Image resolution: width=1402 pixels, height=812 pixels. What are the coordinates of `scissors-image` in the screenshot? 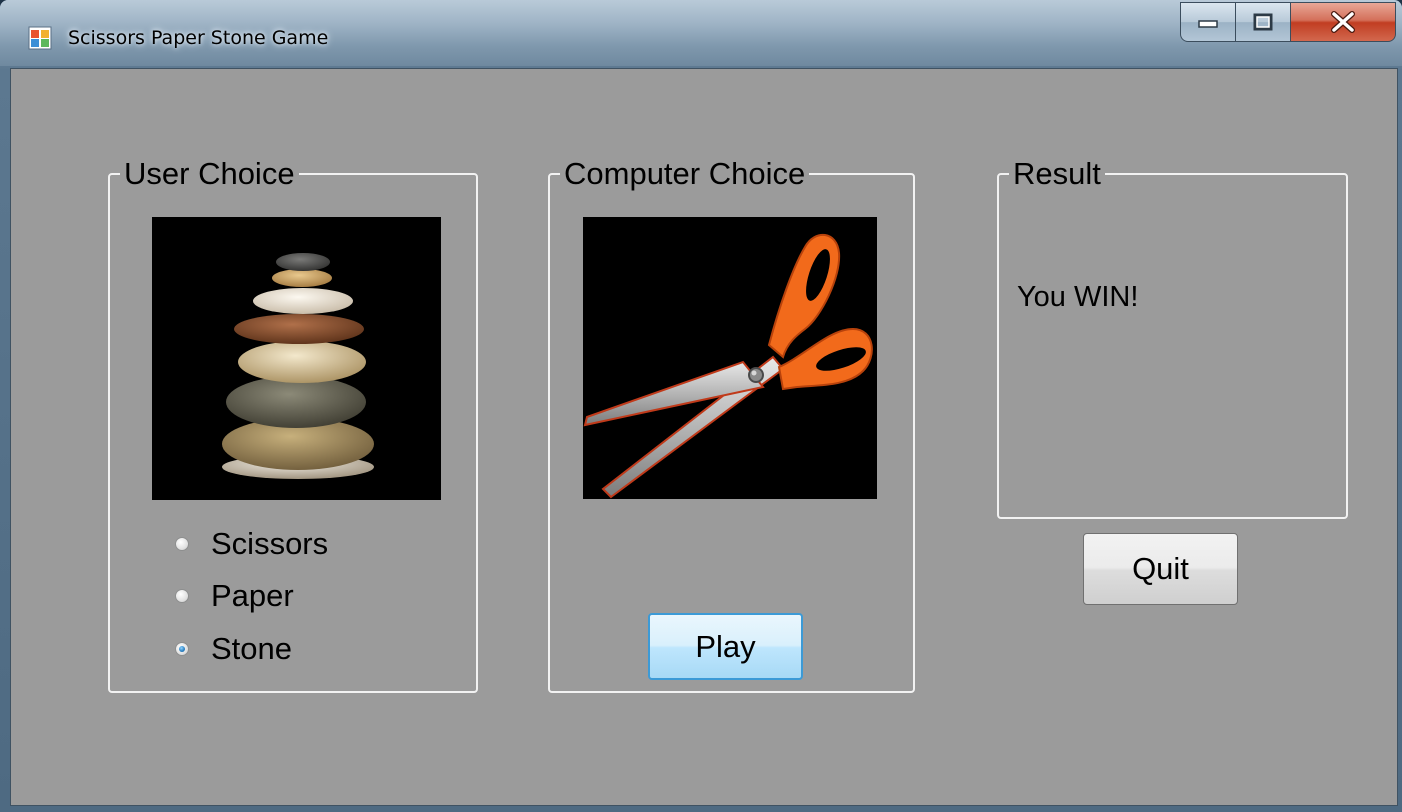 It's located at (730, 358).